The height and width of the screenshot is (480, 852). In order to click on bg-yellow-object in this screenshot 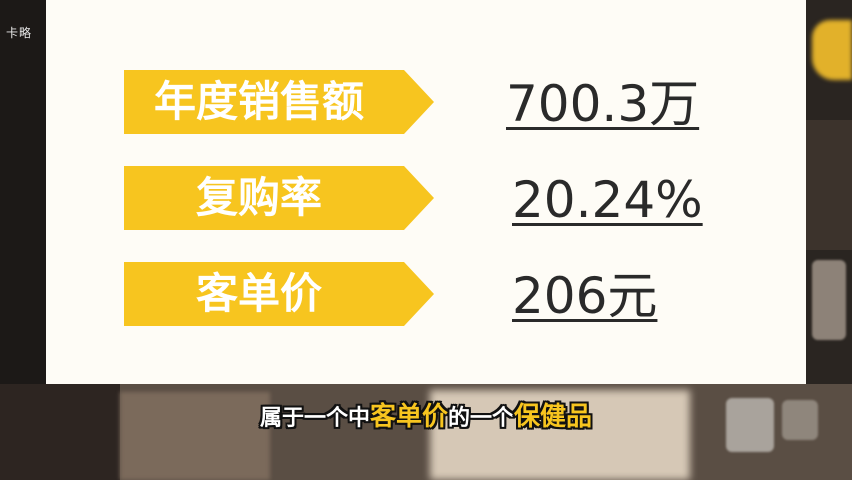, I will do `click(832, 50)`.